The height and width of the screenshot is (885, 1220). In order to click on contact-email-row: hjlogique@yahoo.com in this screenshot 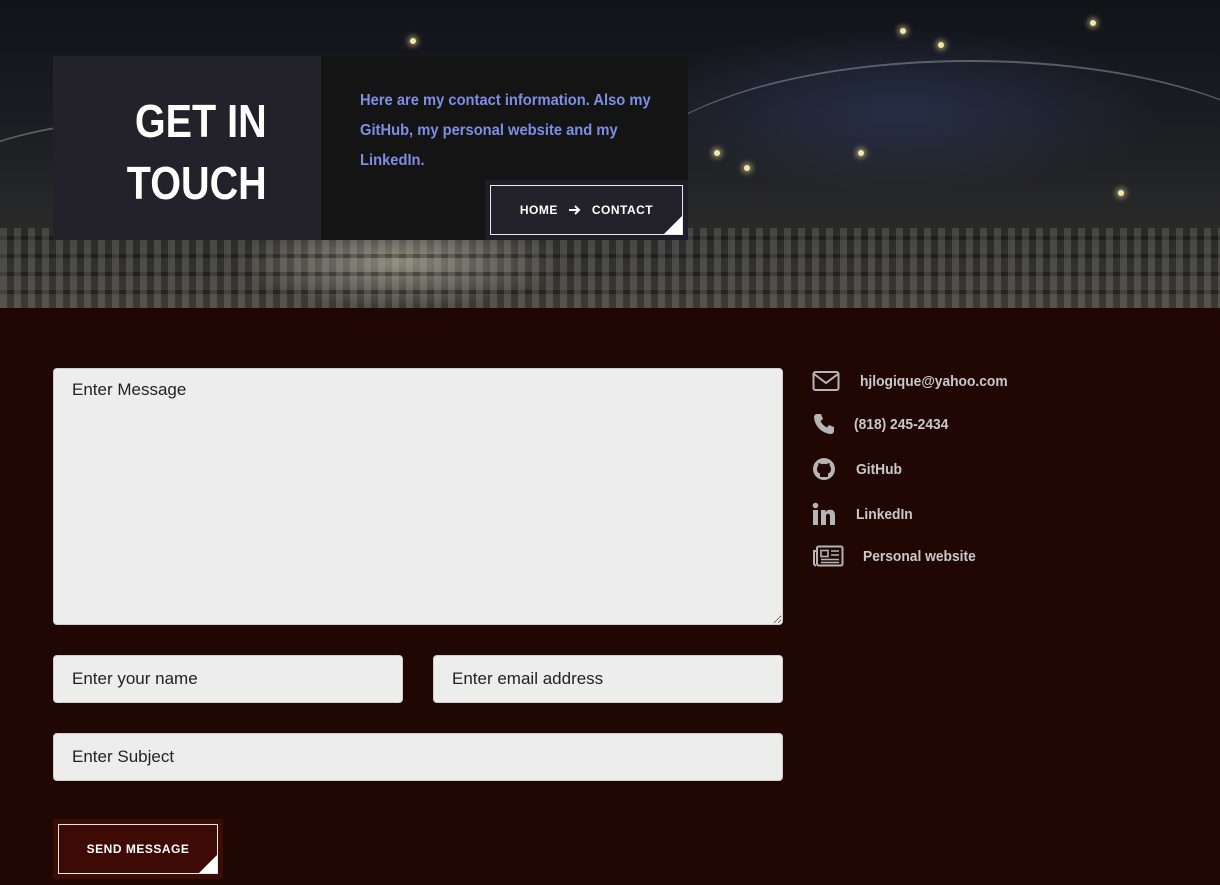, I will do `click(916, 381)`.